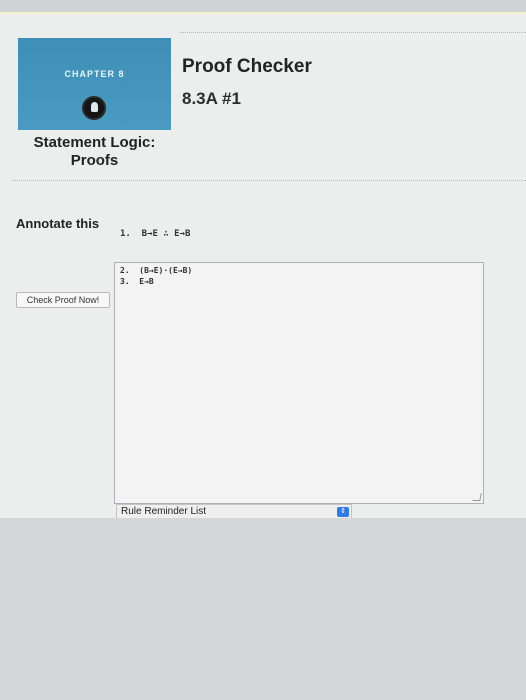 This screenshot has height=700, width=526. What do you see at coordinates (94, 74) in the screenshot?
I see `chapter-label: CHAPTER 8` at bounding box center [94, 74].